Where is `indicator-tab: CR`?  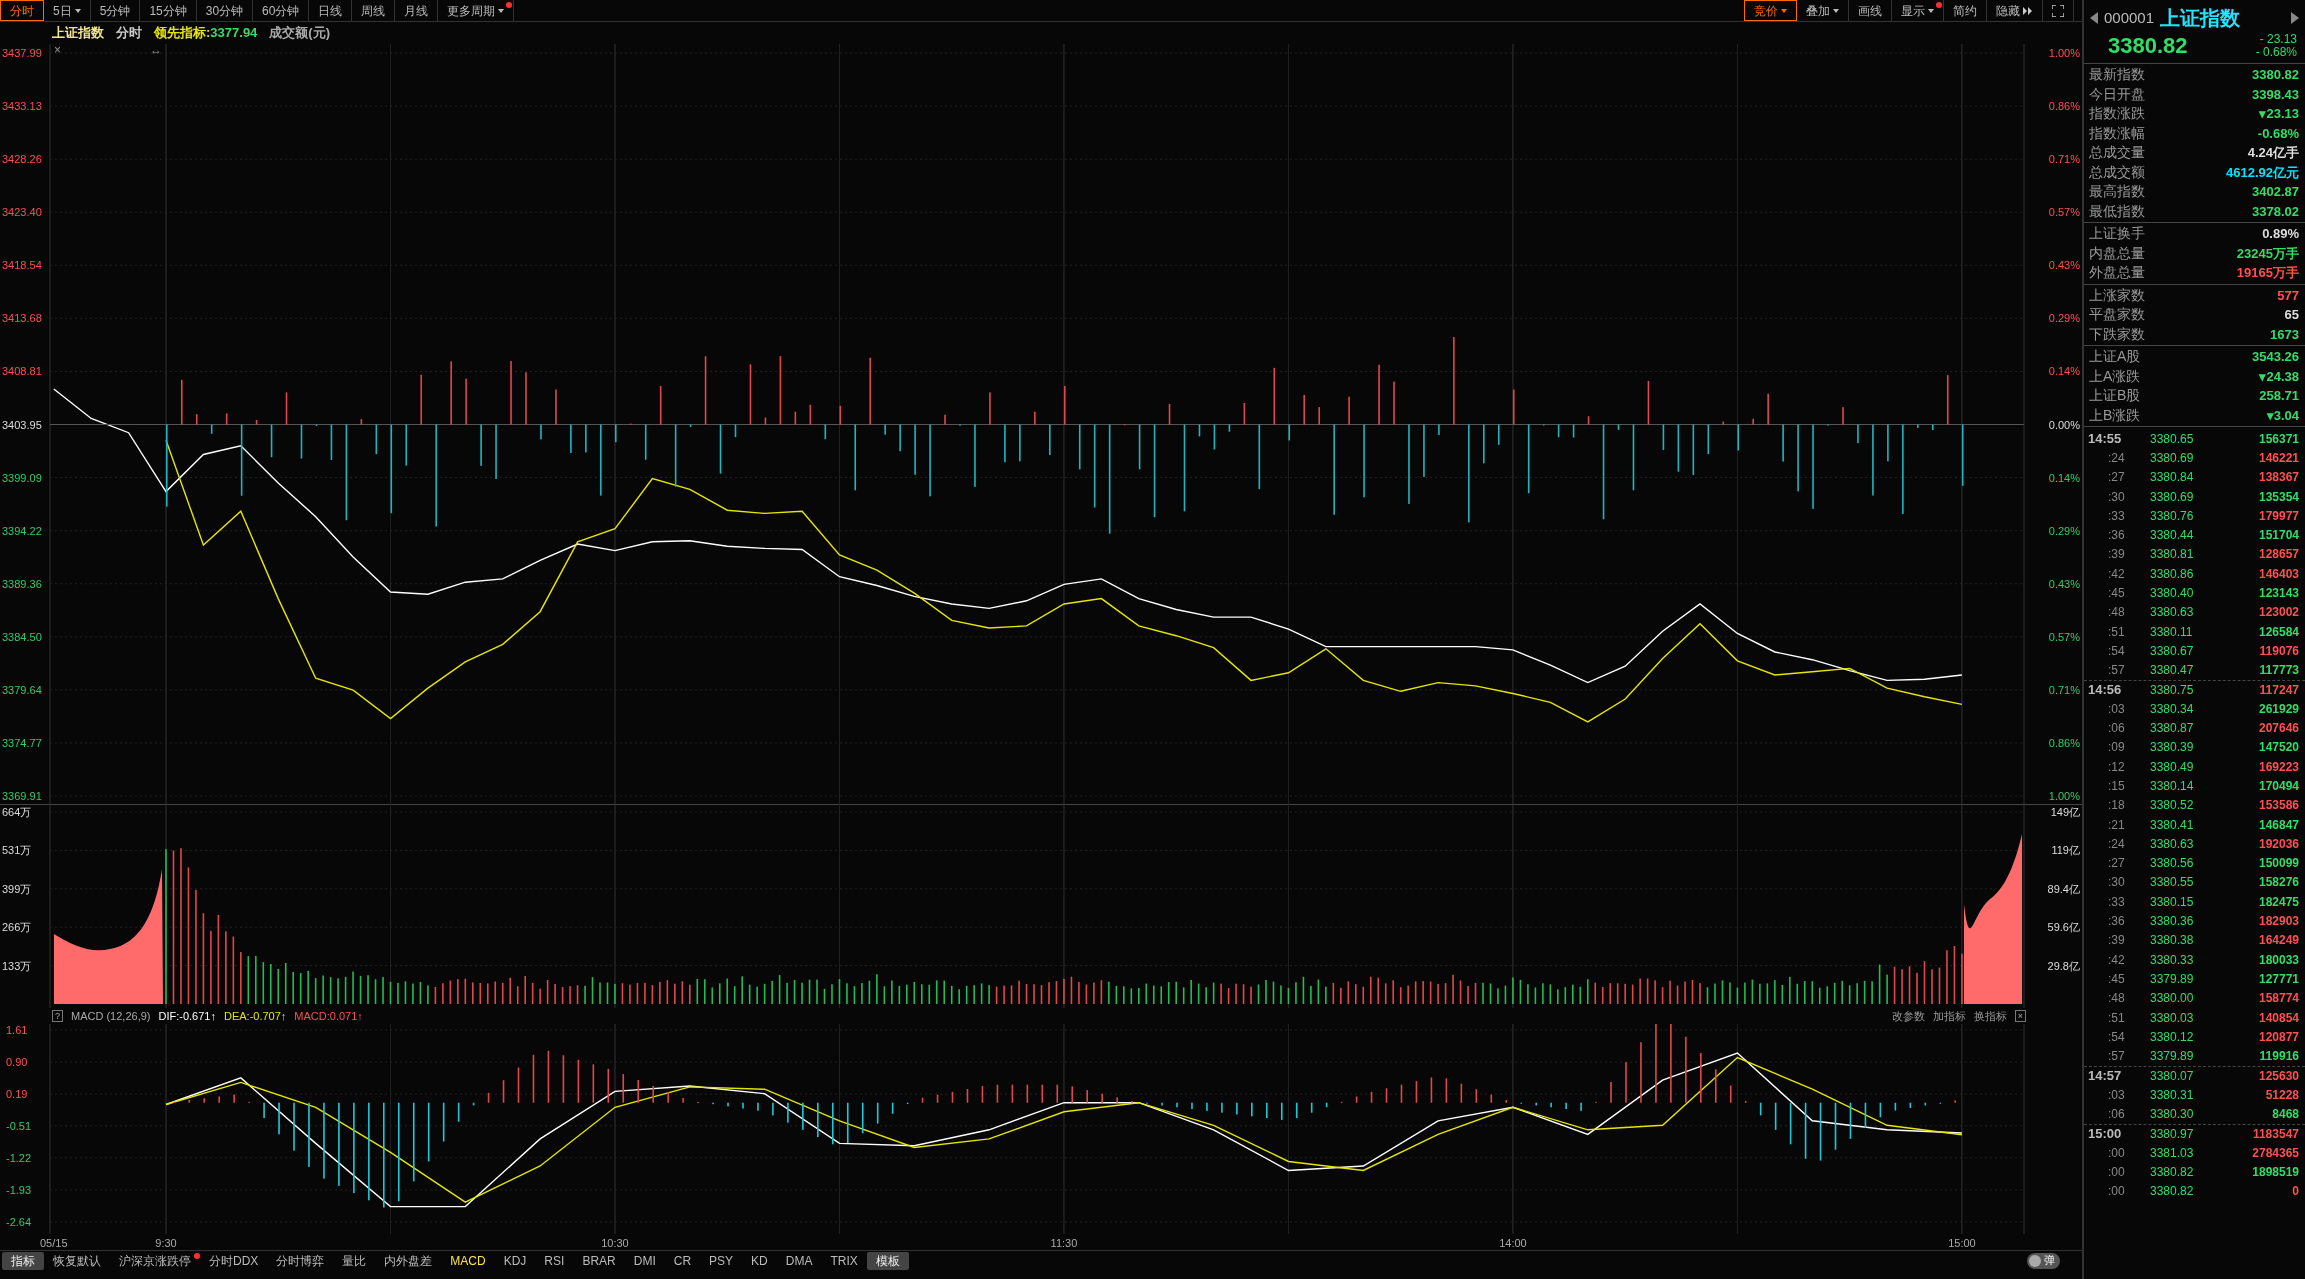 indicator-tab: CR is located at coordinates (682, 1260).